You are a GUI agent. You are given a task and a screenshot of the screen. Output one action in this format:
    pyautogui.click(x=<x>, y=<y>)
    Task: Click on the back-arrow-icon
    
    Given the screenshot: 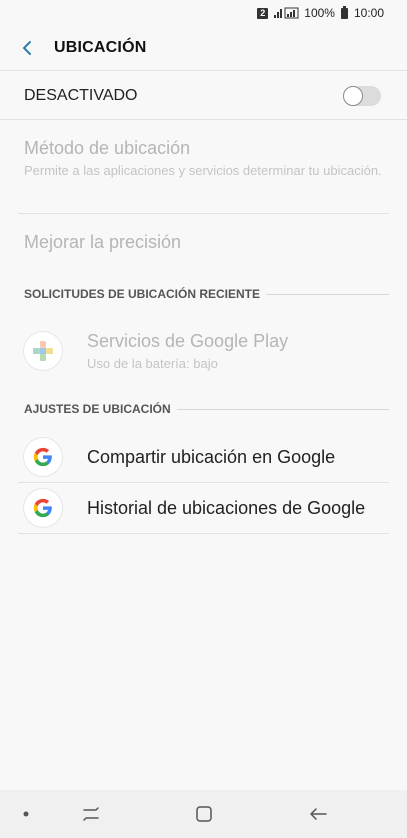 What is the action you would take?
    pyautogui.click(x=318, y=814)
    